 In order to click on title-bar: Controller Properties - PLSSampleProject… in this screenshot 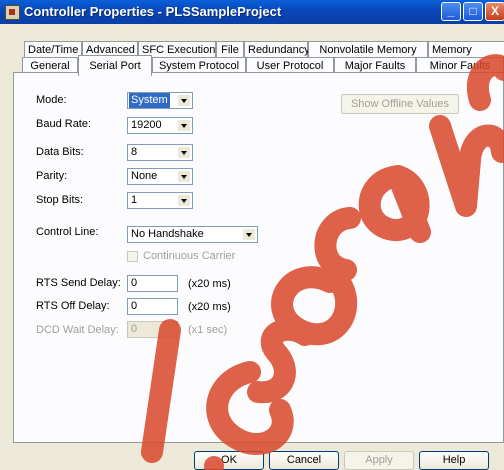, I will do `click(252, 12)`.